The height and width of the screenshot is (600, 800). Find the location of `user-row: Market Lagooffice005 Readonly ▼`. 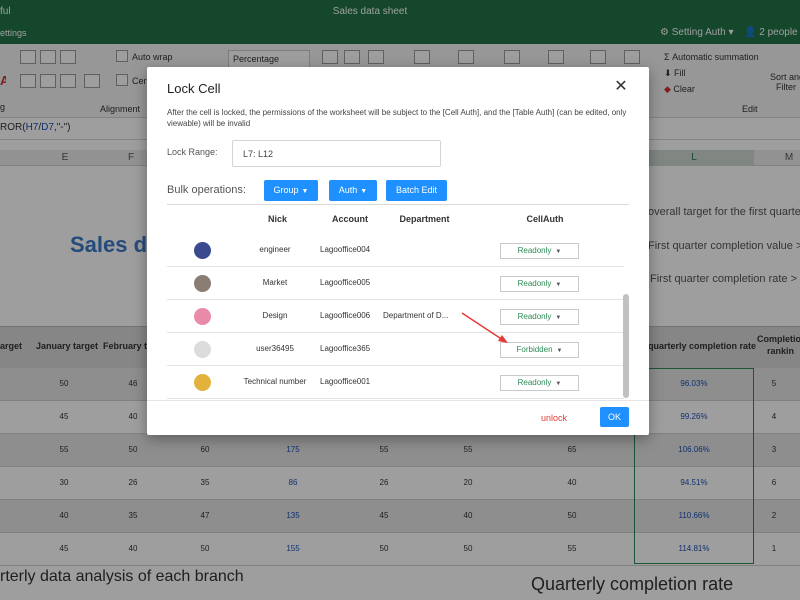

user-row: Market Lagooffice005 Readonly ▼ is located at coordinates (395, 283).